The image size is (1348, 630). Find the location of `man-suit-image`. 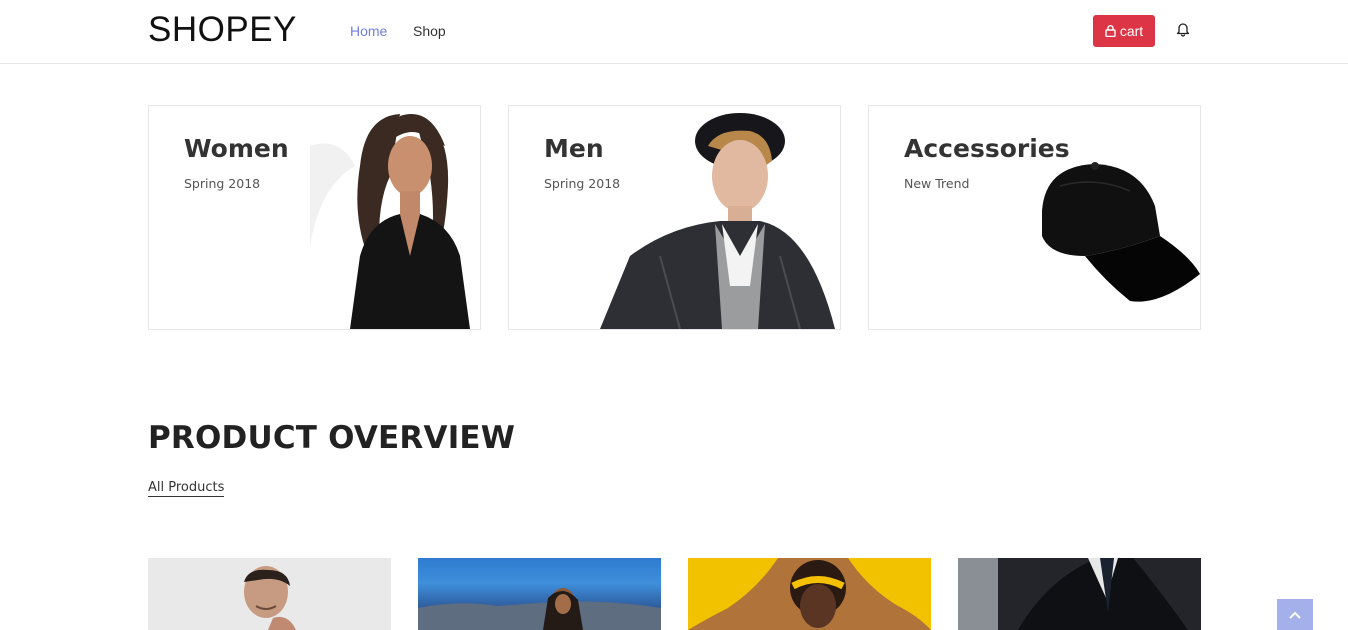

man-suit-image is located at coordinates (1073, 594).